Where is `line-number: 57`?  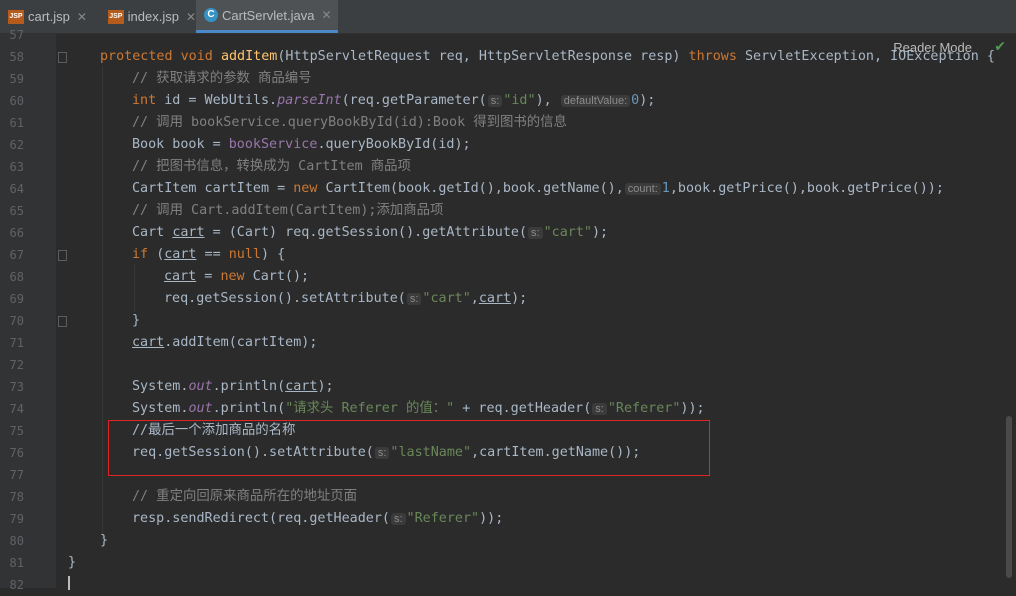
line-number: 57 is located at coordinates (16, 35).